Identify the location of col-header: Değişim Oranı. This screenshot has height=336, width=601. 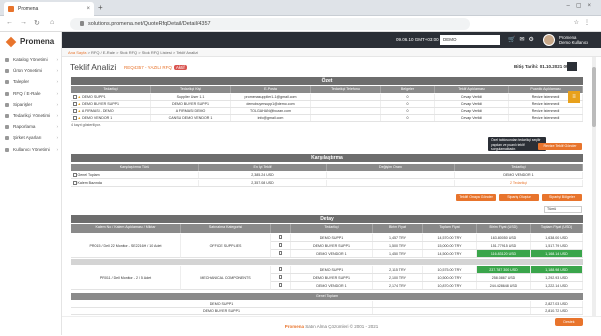
(391, 167).